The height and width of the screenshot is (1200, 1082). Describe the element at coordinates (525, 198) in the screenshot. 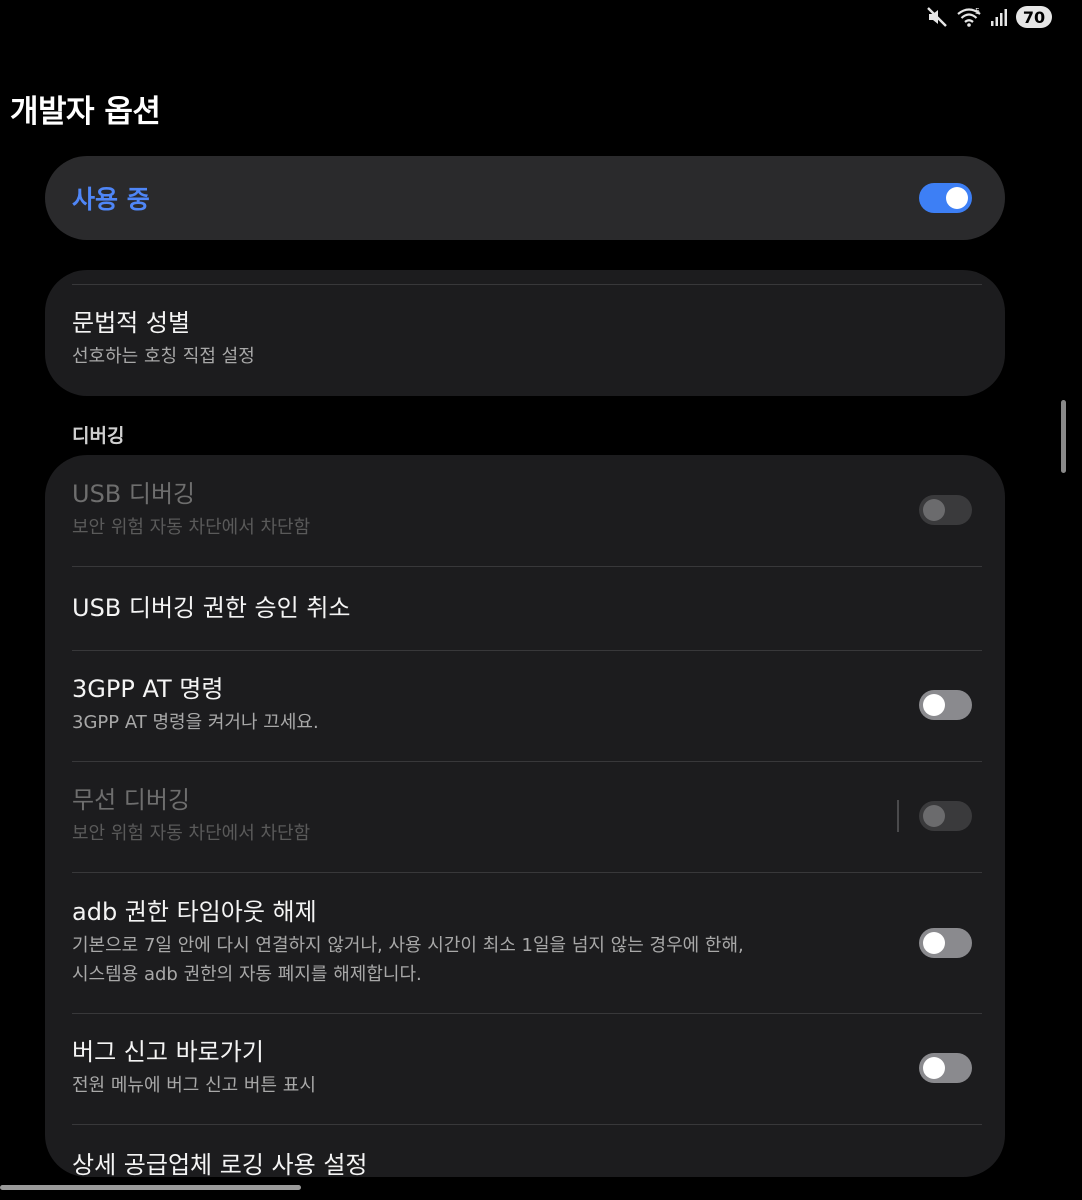

I see `master-switch-card: 사용 중` at that location.